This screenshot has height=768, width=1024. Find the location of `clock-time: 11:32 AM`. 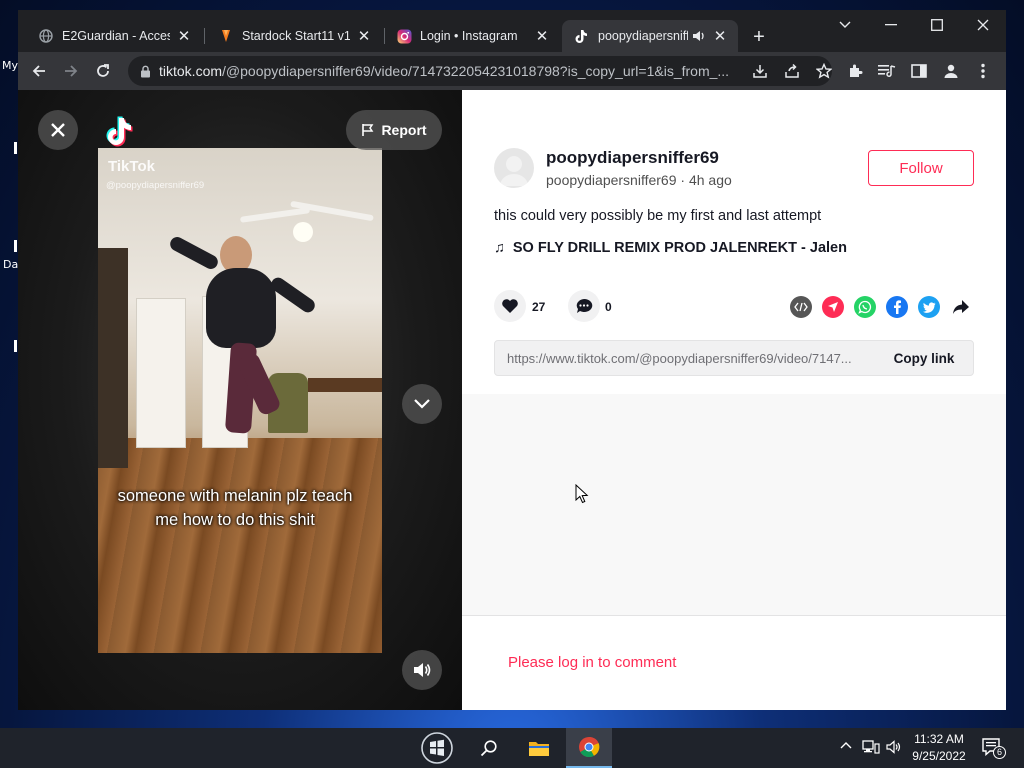

clock-time: 11:32 AM is located at coordinates (939, 739).